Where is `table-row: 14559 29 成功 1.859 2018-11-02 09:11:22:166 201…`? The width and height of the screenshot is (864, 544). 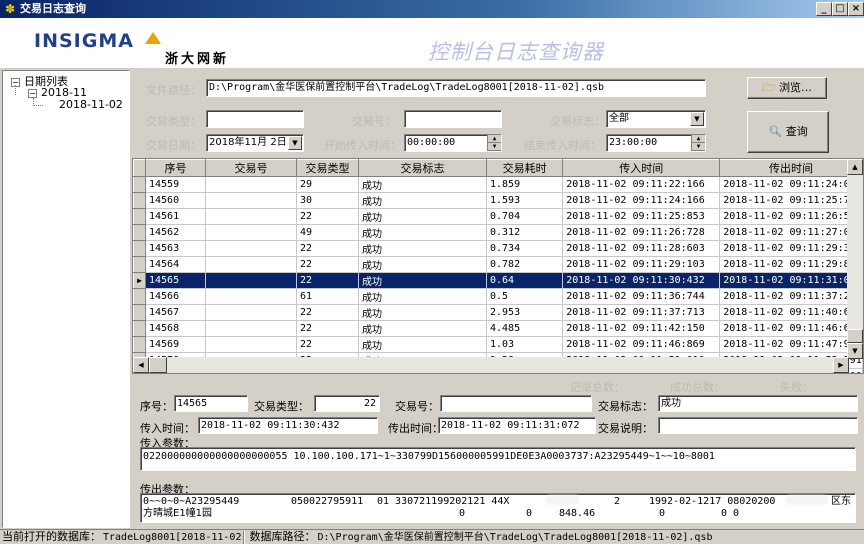 table-row: 14559 29 成功 1.859 2018-11-02 09:11:22:166 201… is located at coordinates (498, 184).